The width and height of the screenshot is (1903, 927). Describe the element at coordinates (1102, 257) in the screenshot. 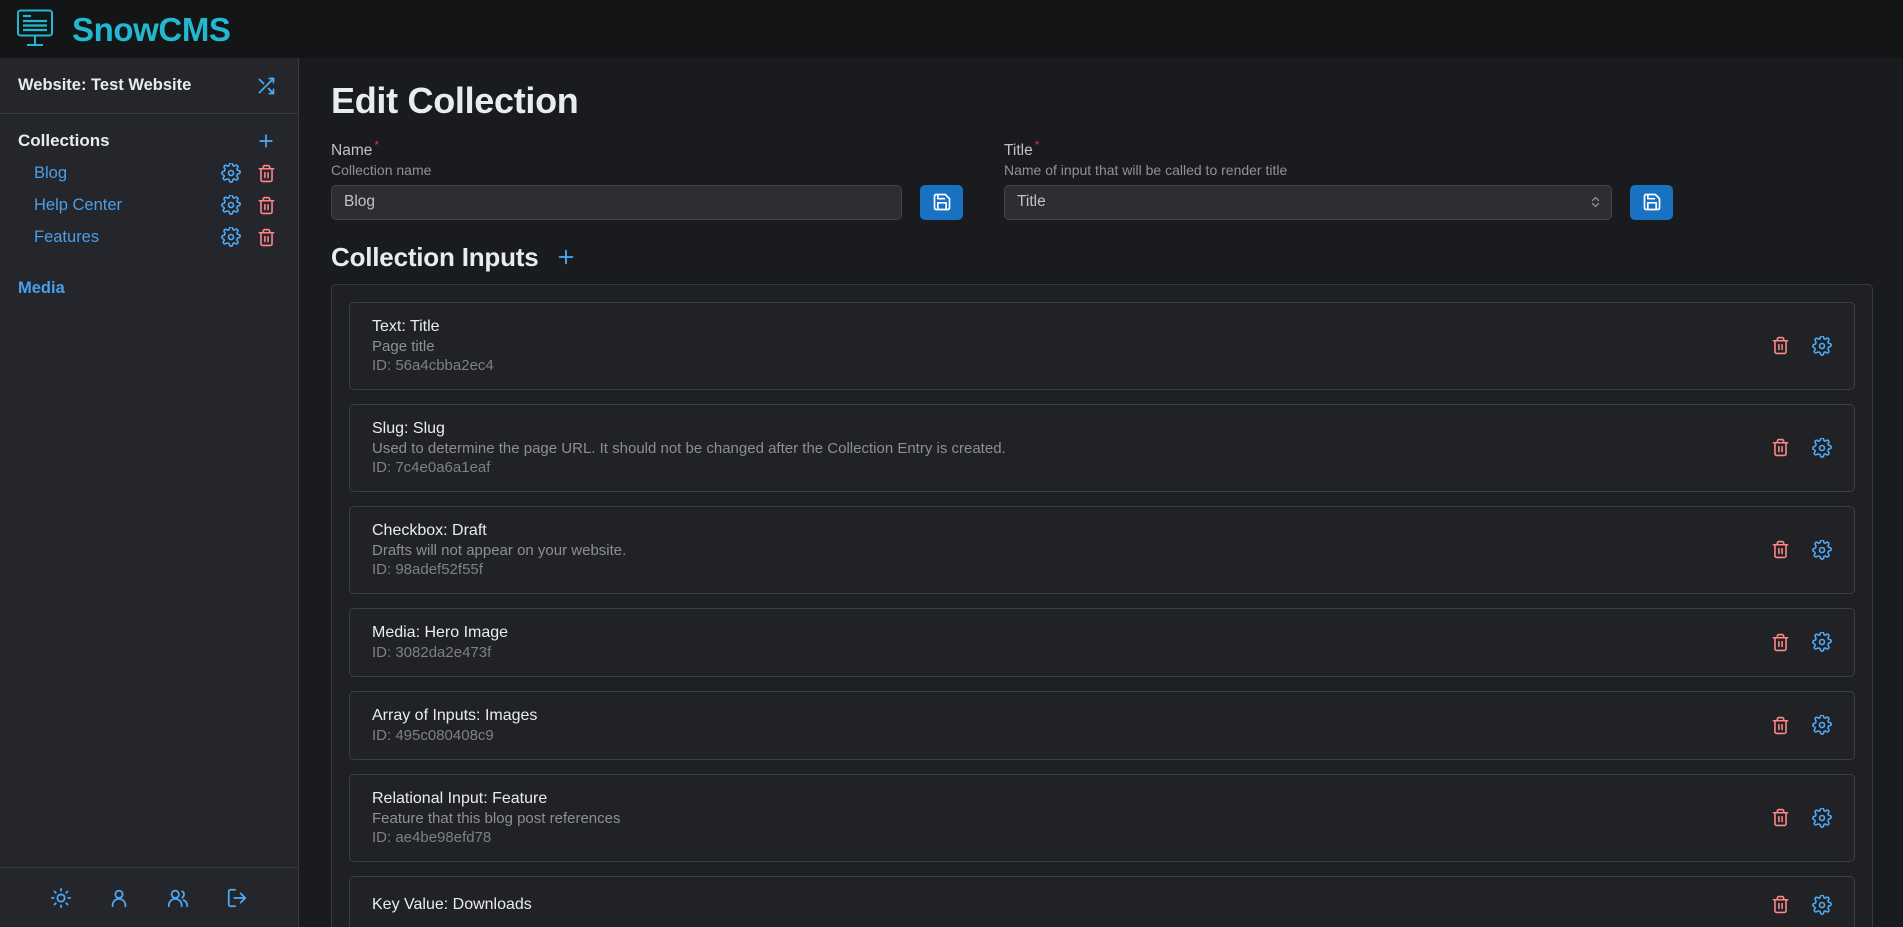

I see `collection-inputs-header: Collection Inputs` at that location.